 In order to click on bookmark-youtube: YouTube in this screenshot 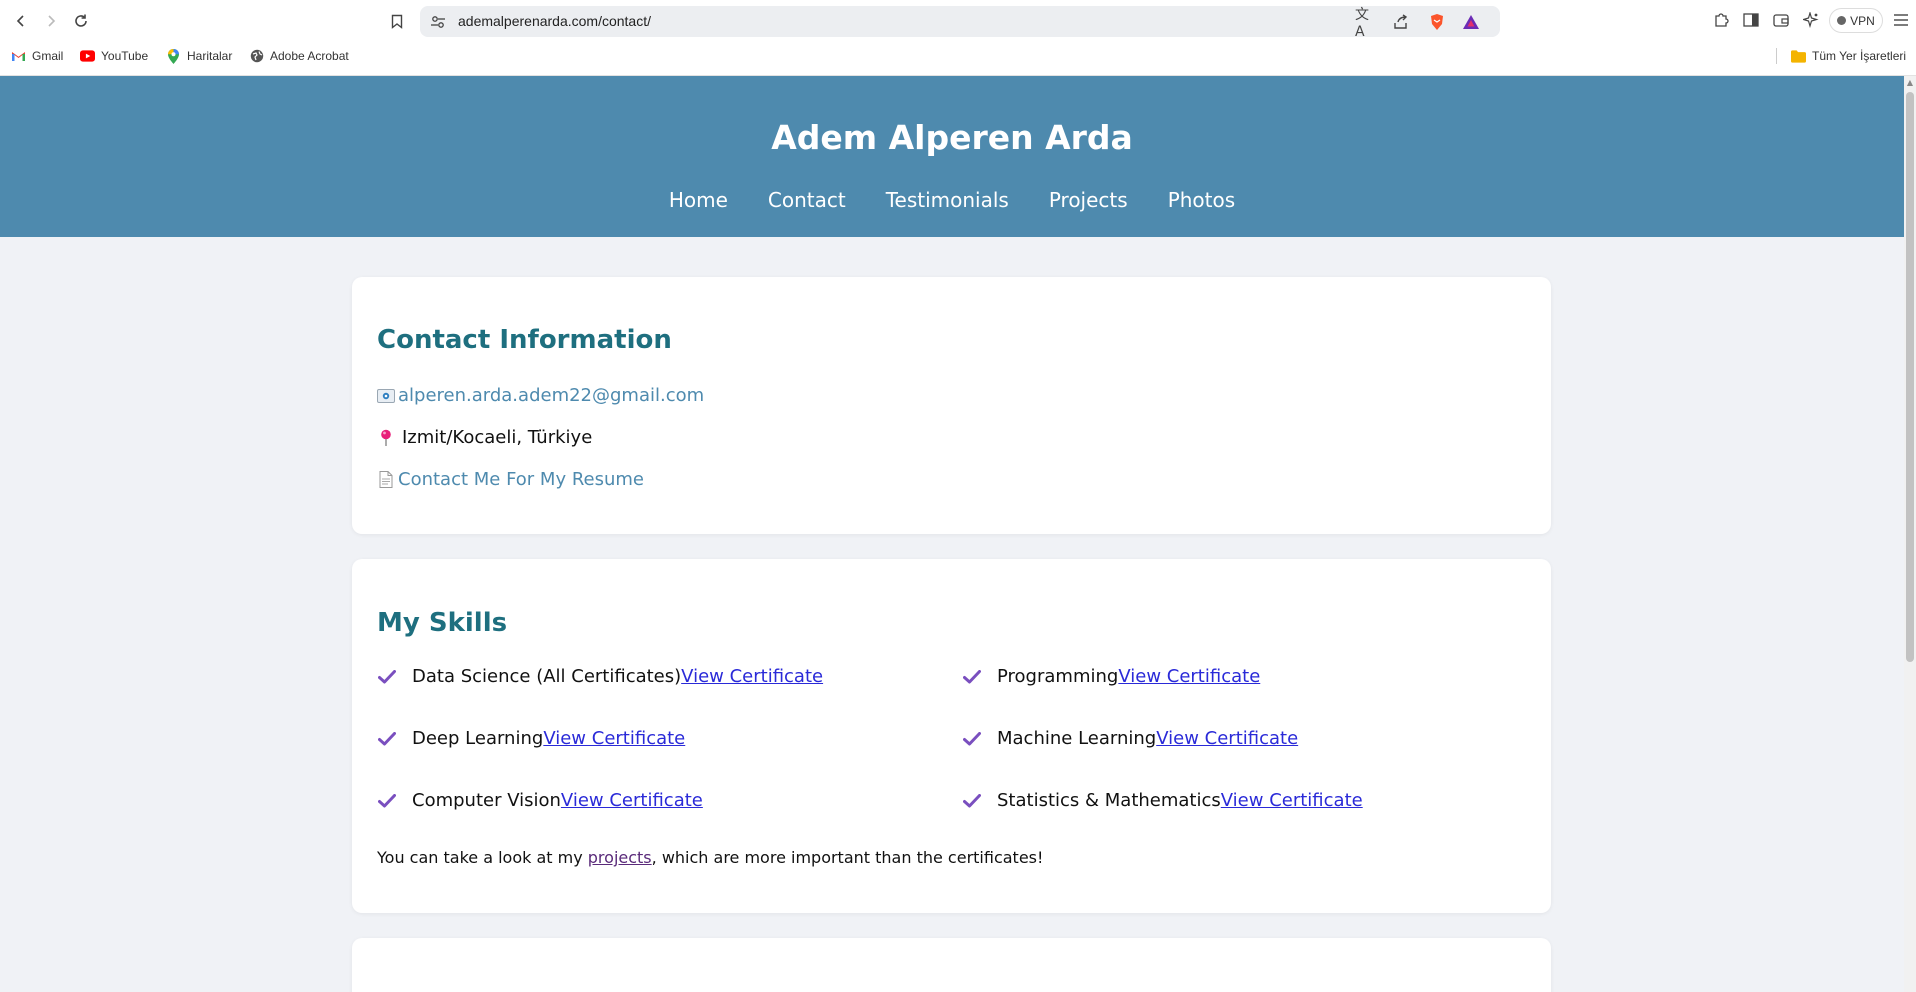, I will do `click(114, 56)`.